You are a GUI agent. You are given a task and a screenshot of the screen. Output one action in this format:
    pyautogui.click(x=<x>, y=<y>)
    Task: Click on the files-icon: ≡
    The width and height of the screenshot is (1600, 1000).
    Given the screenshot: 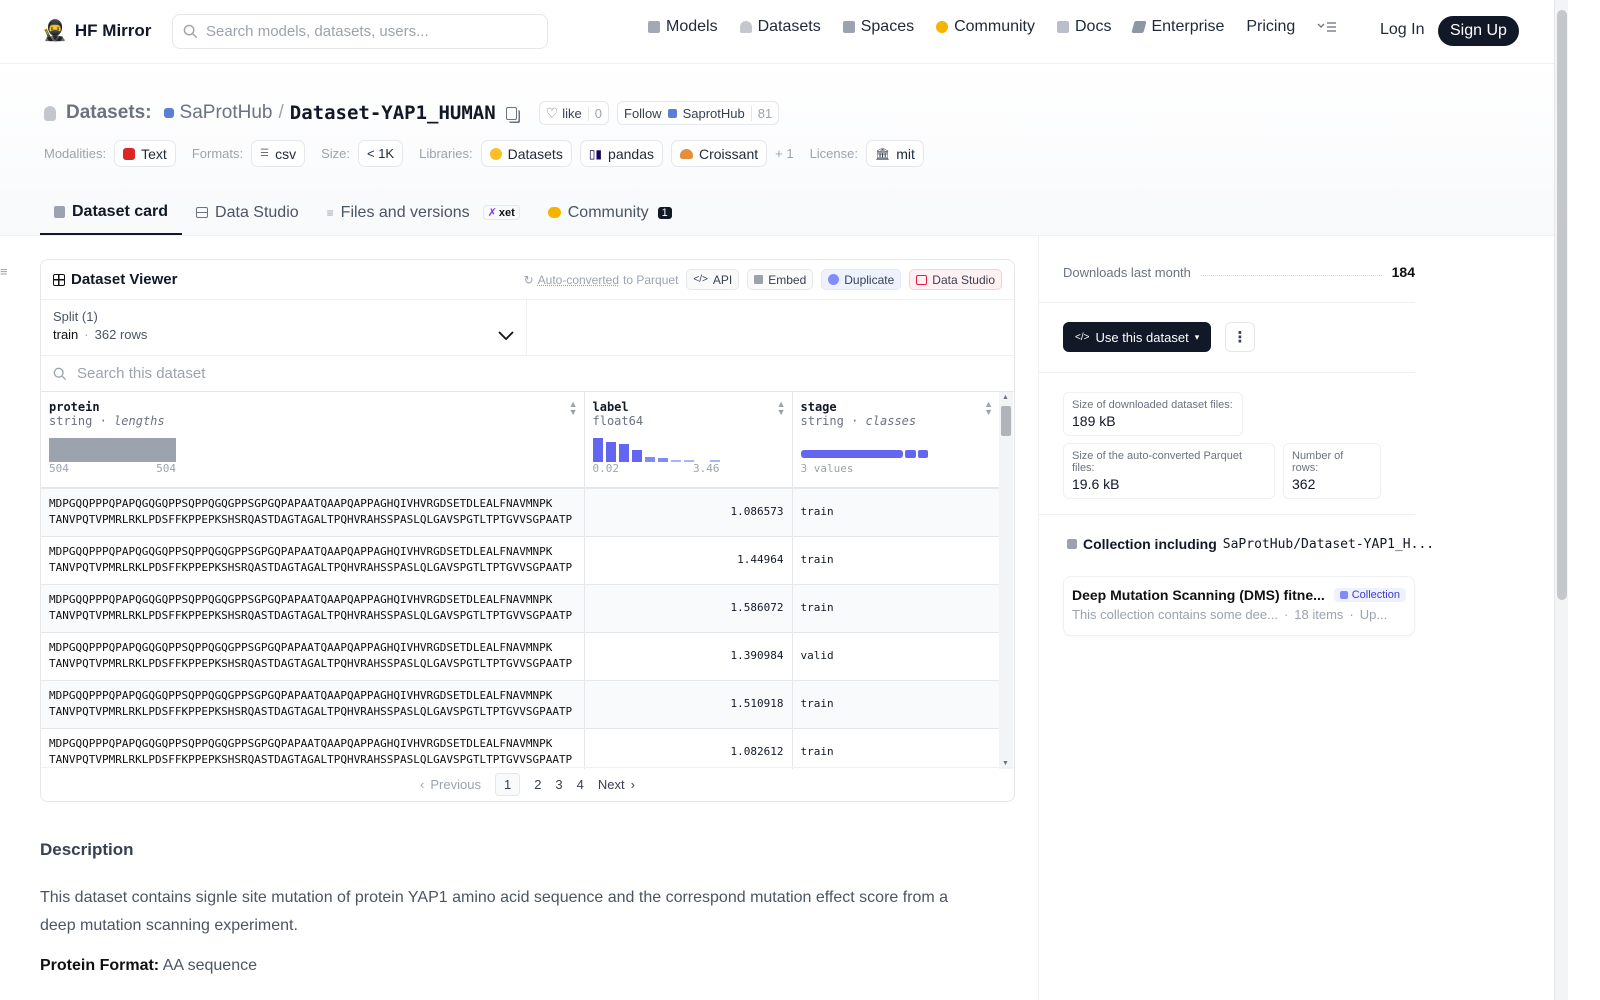 What is the action you would take?
    pyautogui.click(x=330, y=212)
    